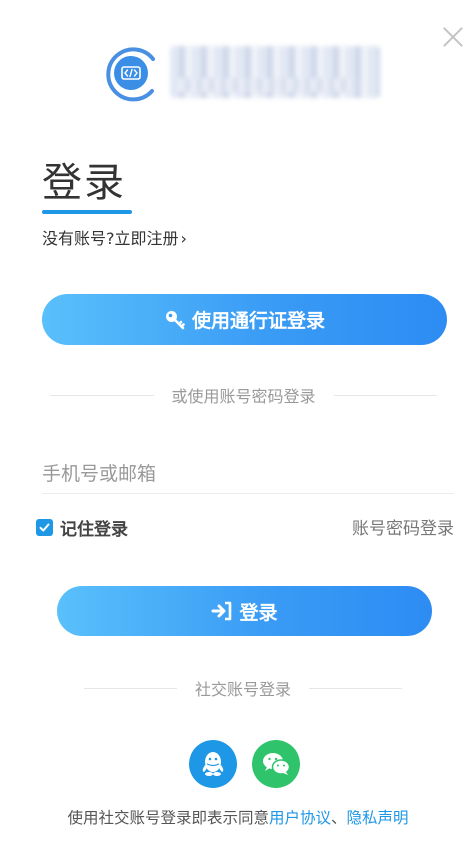 This screenshot has width=476, height=857. Describe the element at coordinates (258, 321) in the screenshot. I see `passport-login-label: 使用通行证登录` at that location.